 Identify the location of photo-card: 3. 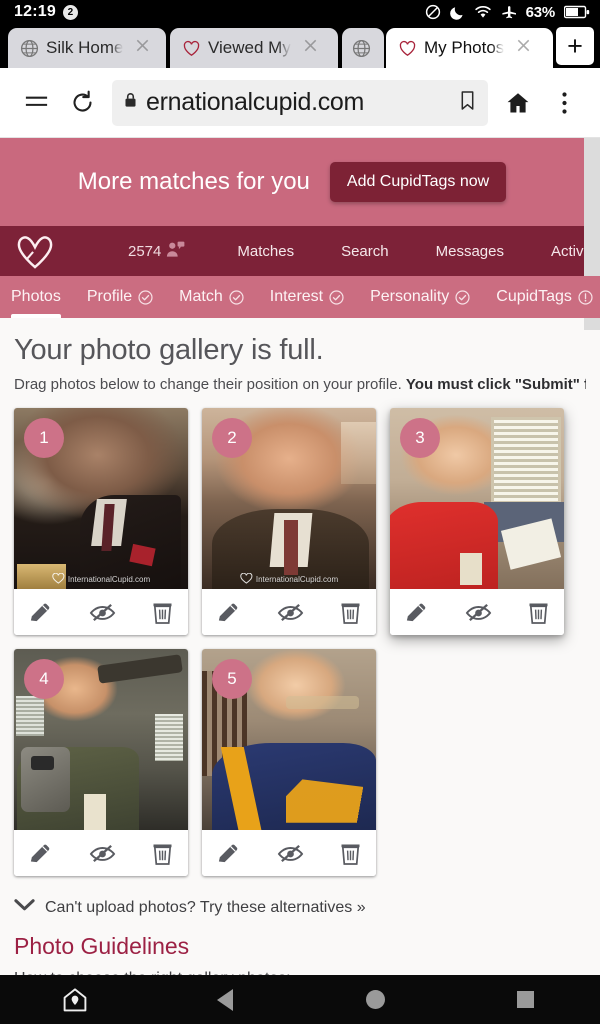
(477, 521).